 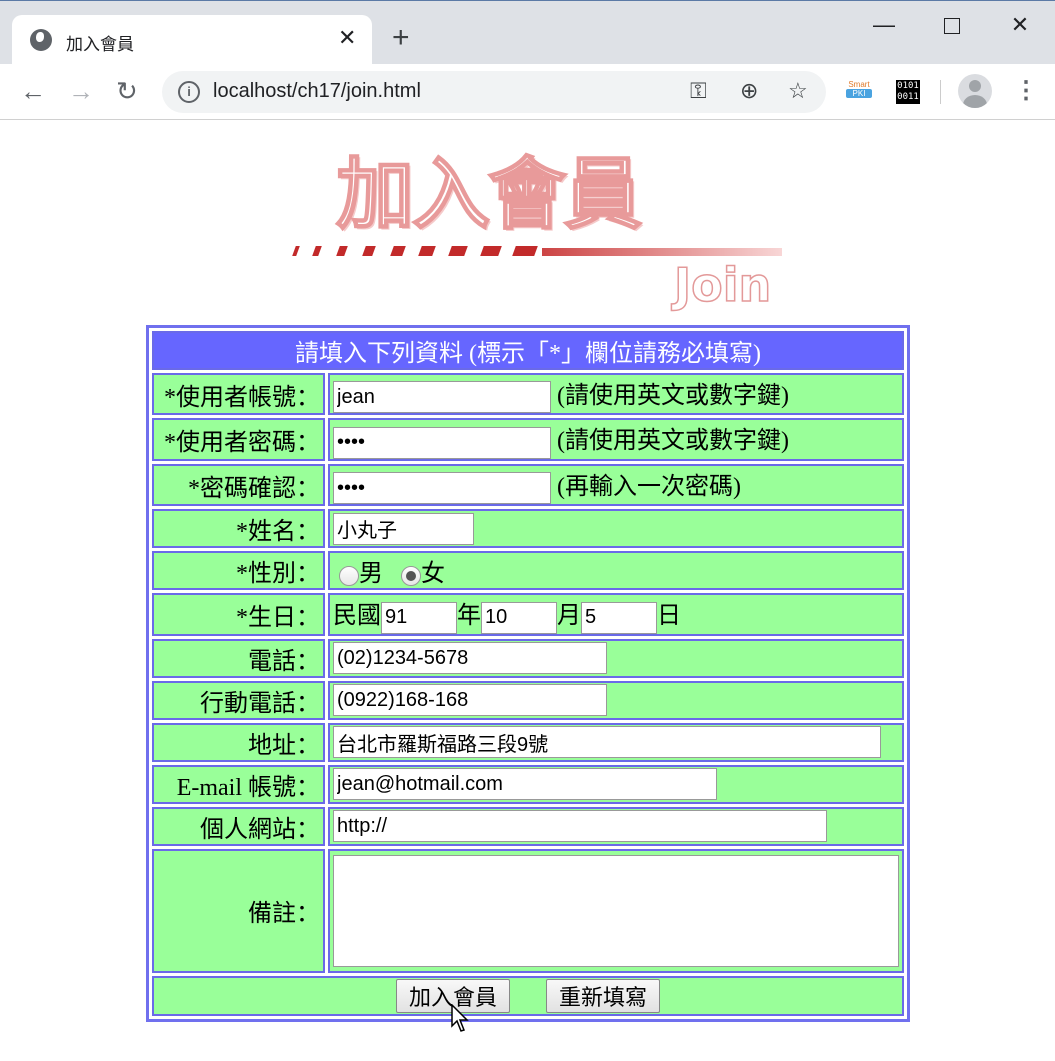 I want to click on address-label: 地址：, so click(x=238, y=742).